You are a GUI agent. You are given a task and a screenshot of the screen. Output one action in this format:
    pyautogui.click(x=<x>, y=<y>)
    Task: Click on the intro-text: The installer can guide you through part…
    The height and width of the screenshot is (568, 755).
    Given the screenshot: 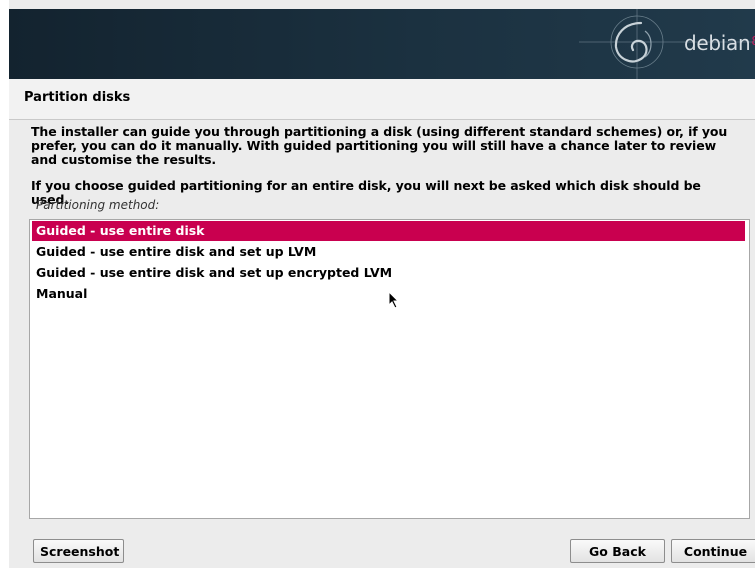 What is the action you would take?
    pyautogui.click(x=379, y=145)
    